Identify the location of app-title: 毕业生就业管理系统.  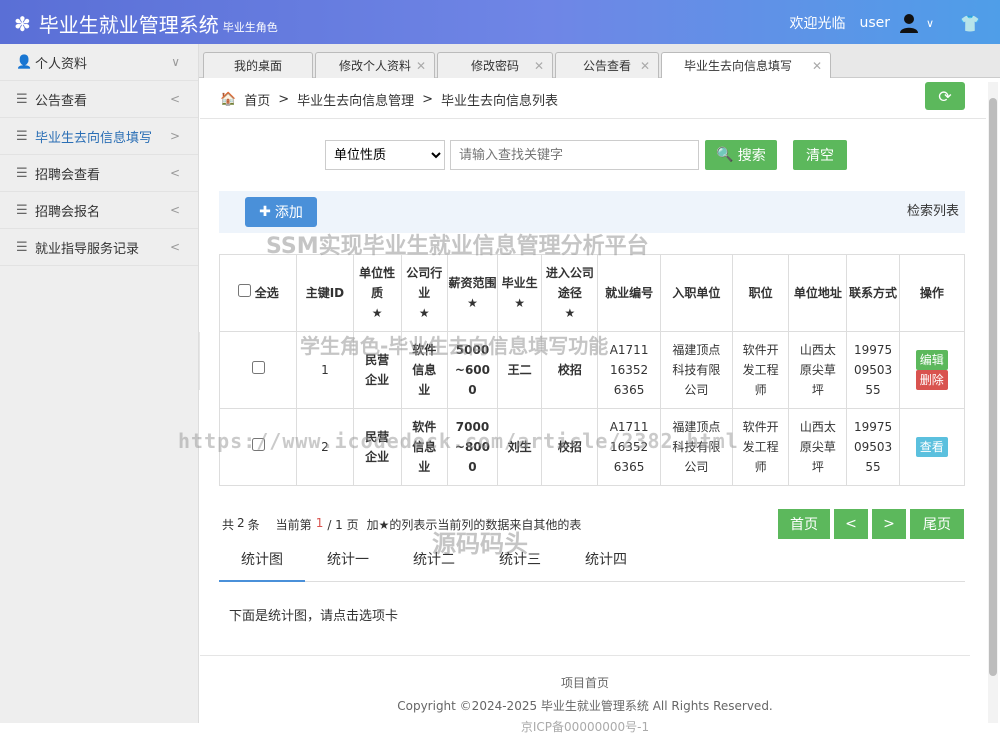
(128, 25).